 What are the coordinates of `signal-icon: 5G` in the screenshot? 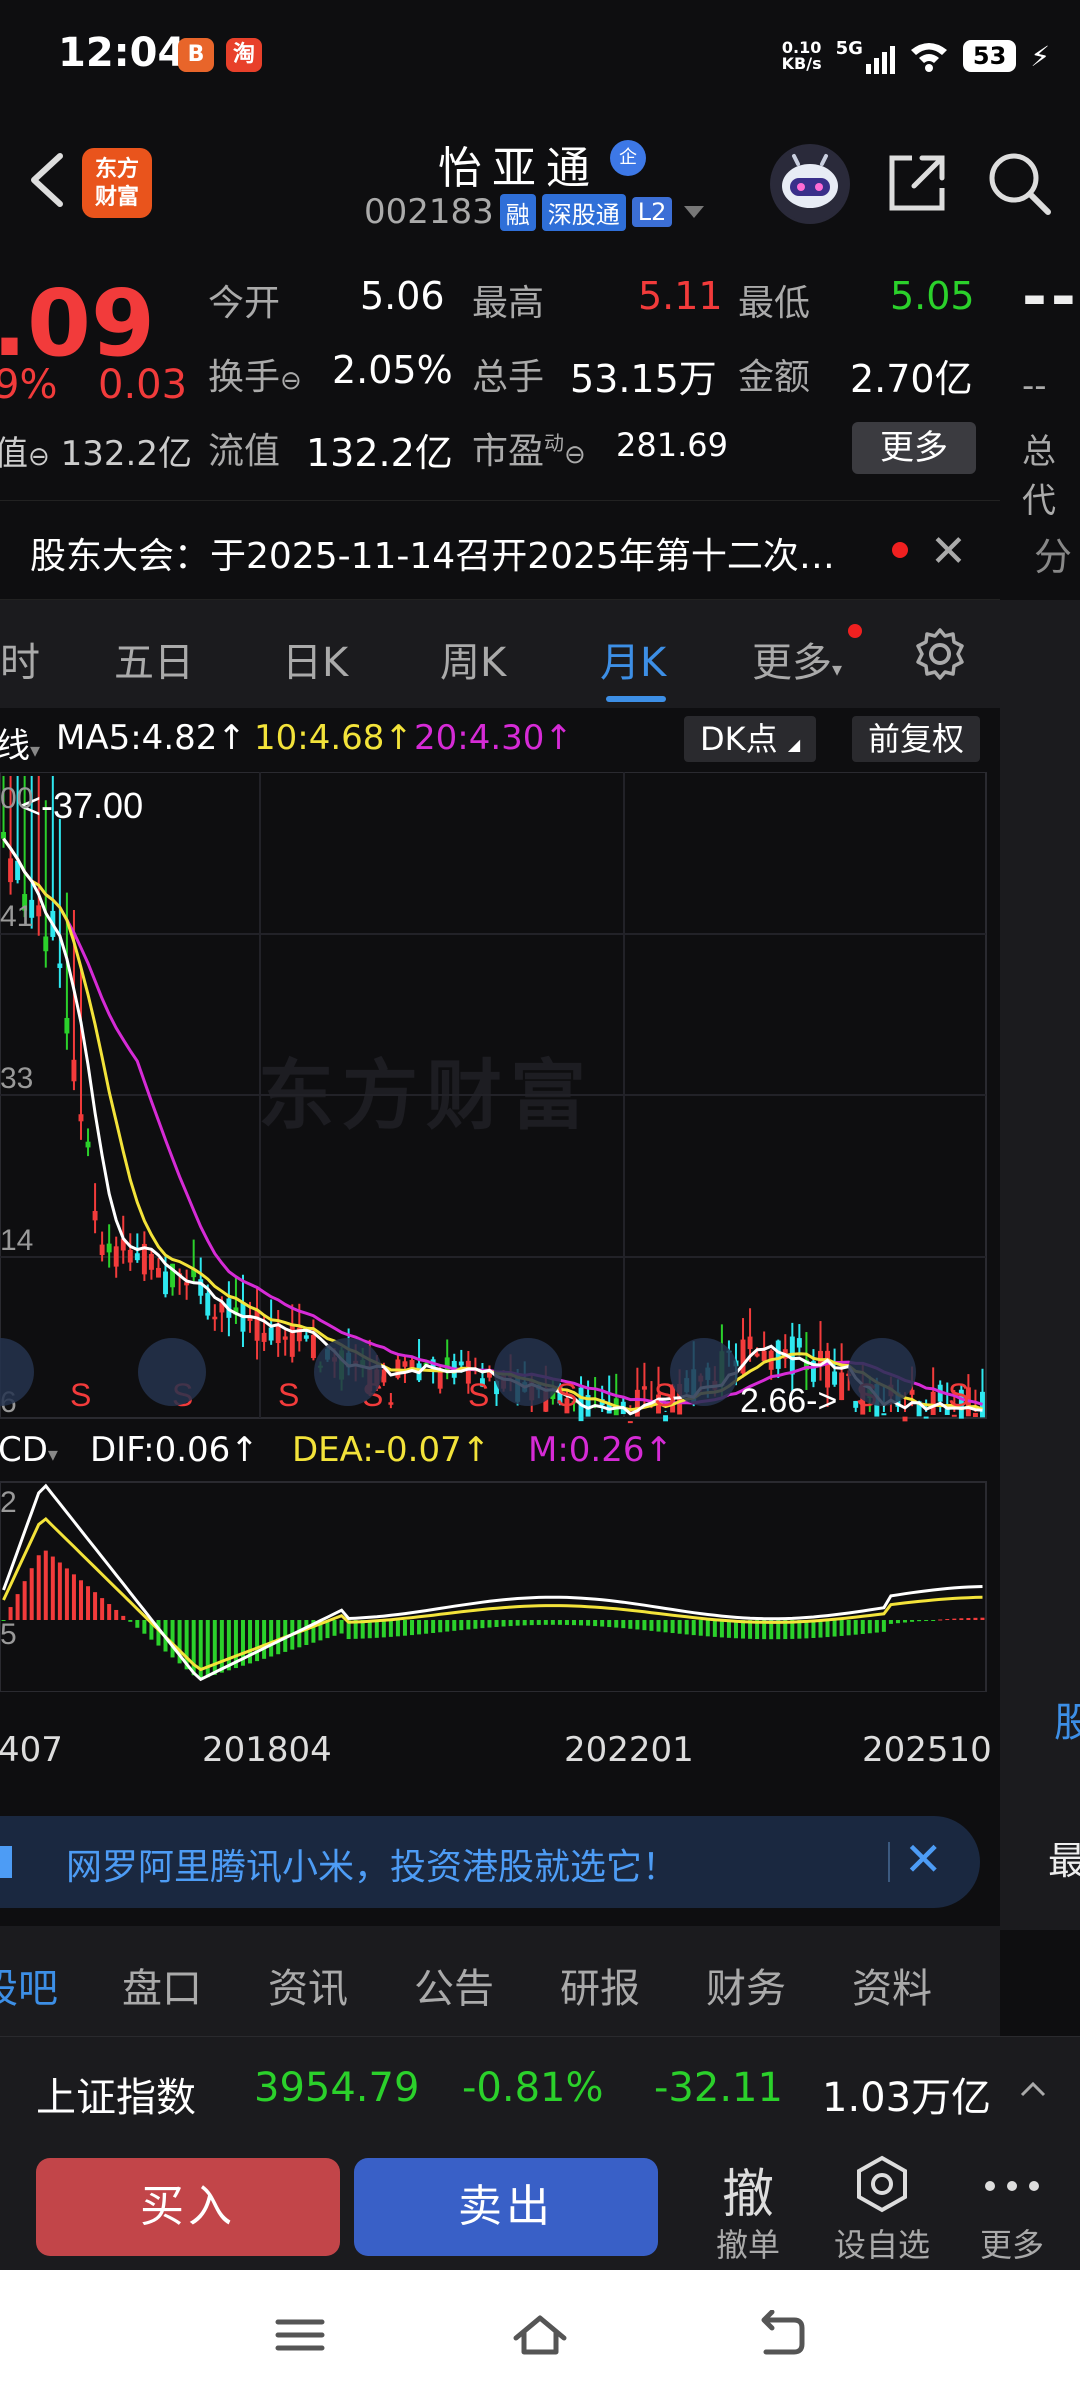 It's located at (865, 56).